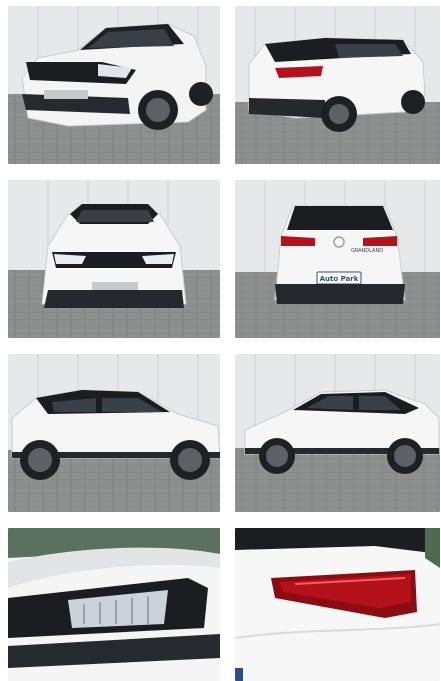 The image size is (441, 681). I want to click on car-rear-photo: GRANDLAND Auto Park, so click(337, 259).